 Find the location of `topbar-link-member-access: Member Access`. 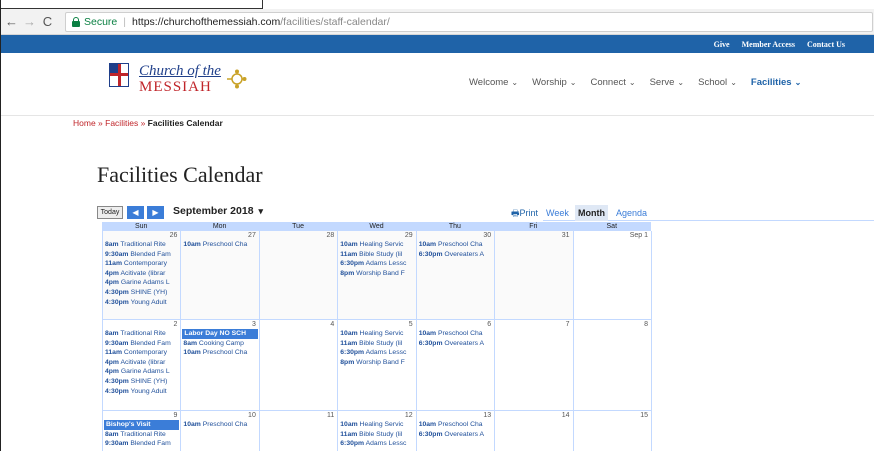

topbar-link-member-access: Member Access is located at coordinates (768, 44).